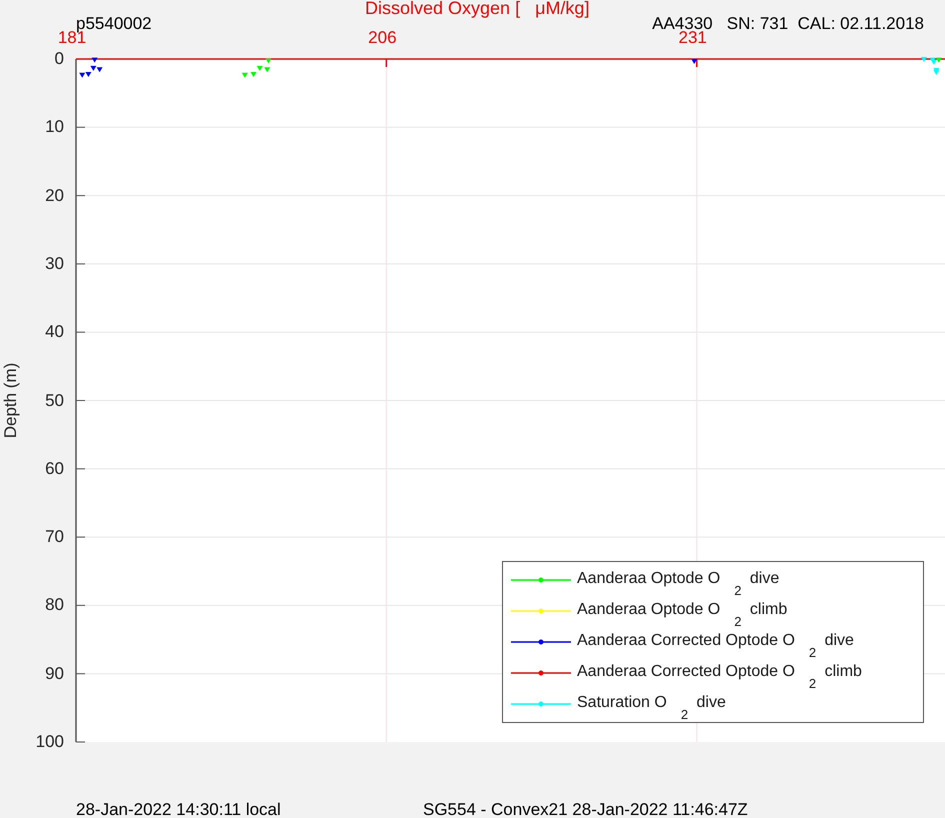 The width and height of the screenshot is (945, 818). Describe the element at coordinates (49, 742) in the screenshot. I see `y-tick-label: 100` at that location.